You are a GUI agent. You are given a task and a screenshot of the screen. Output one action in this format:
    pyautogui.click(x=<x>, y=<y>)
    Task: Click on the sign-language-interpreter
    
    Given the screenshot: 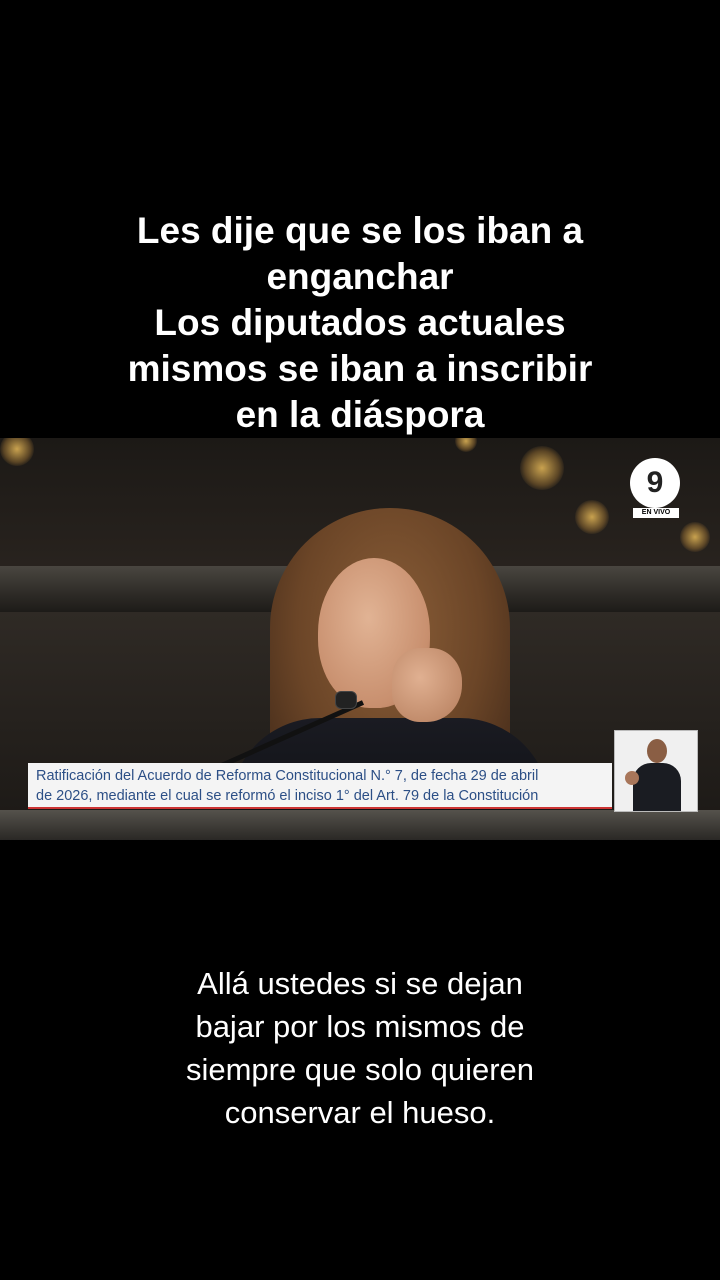 What is the action you would take?
    pyautogui.click(x=656, y=771)
    